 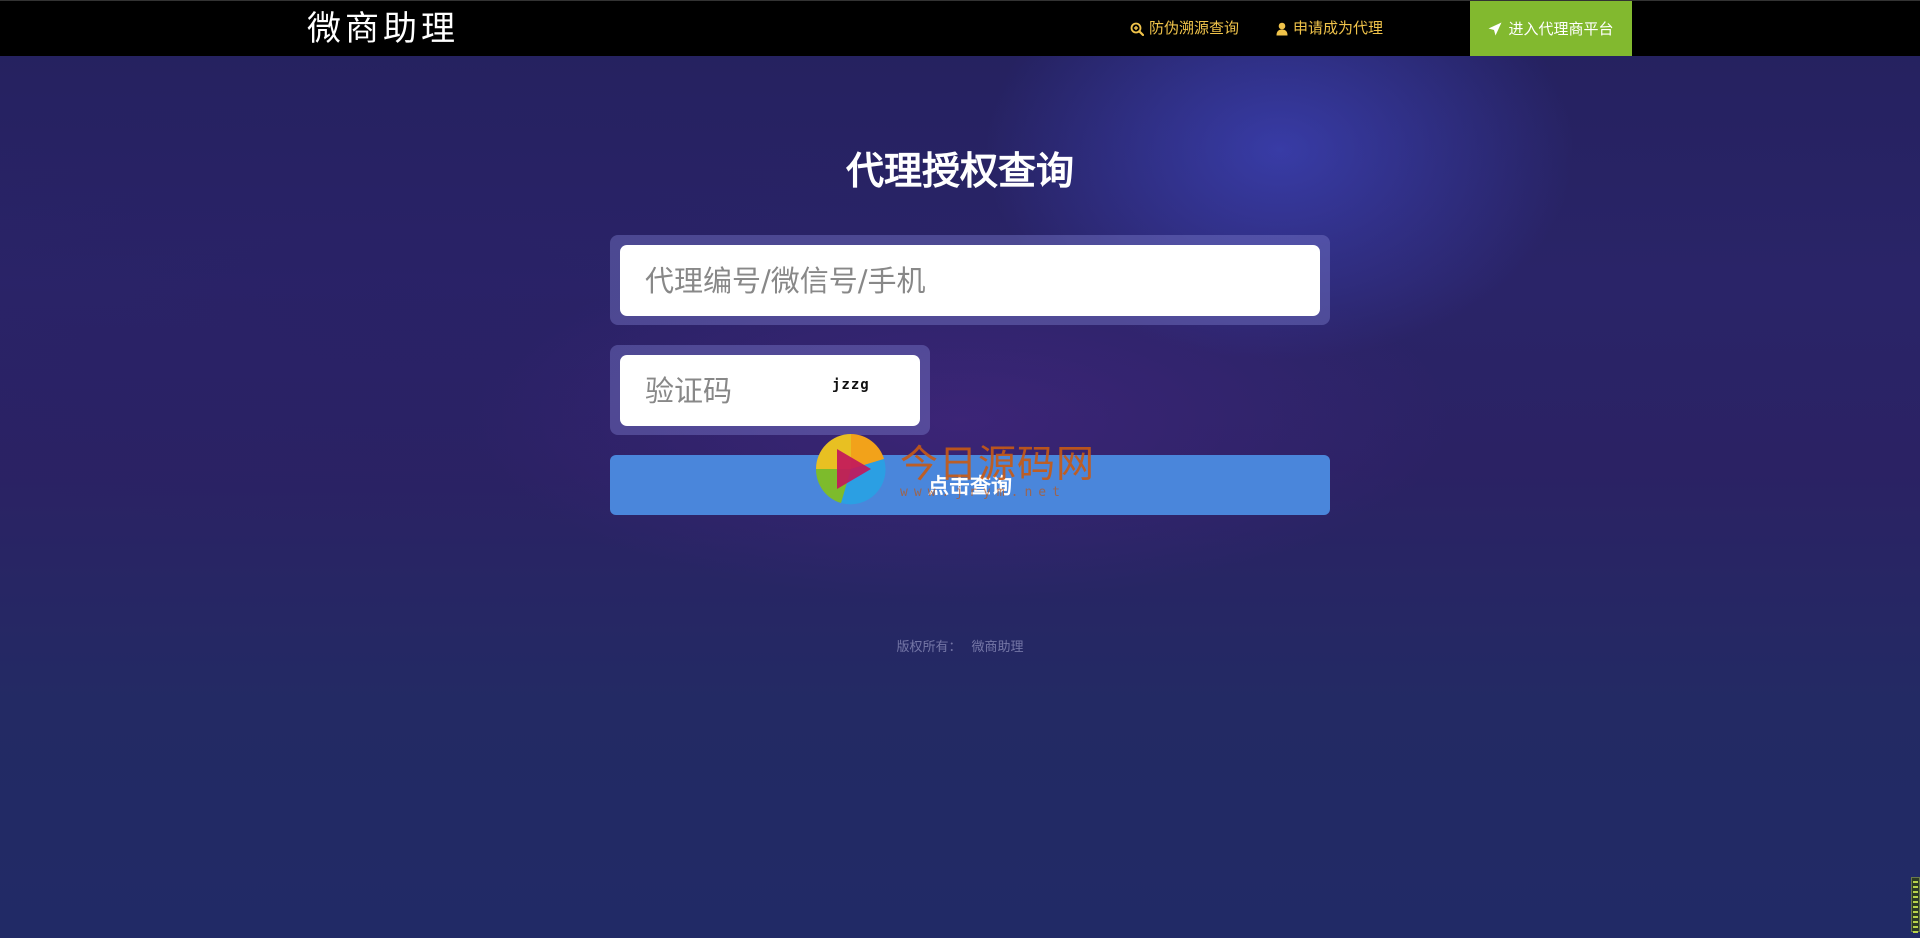 I want to click on page-title: 代理授权查询, so click(x=960, y=167).